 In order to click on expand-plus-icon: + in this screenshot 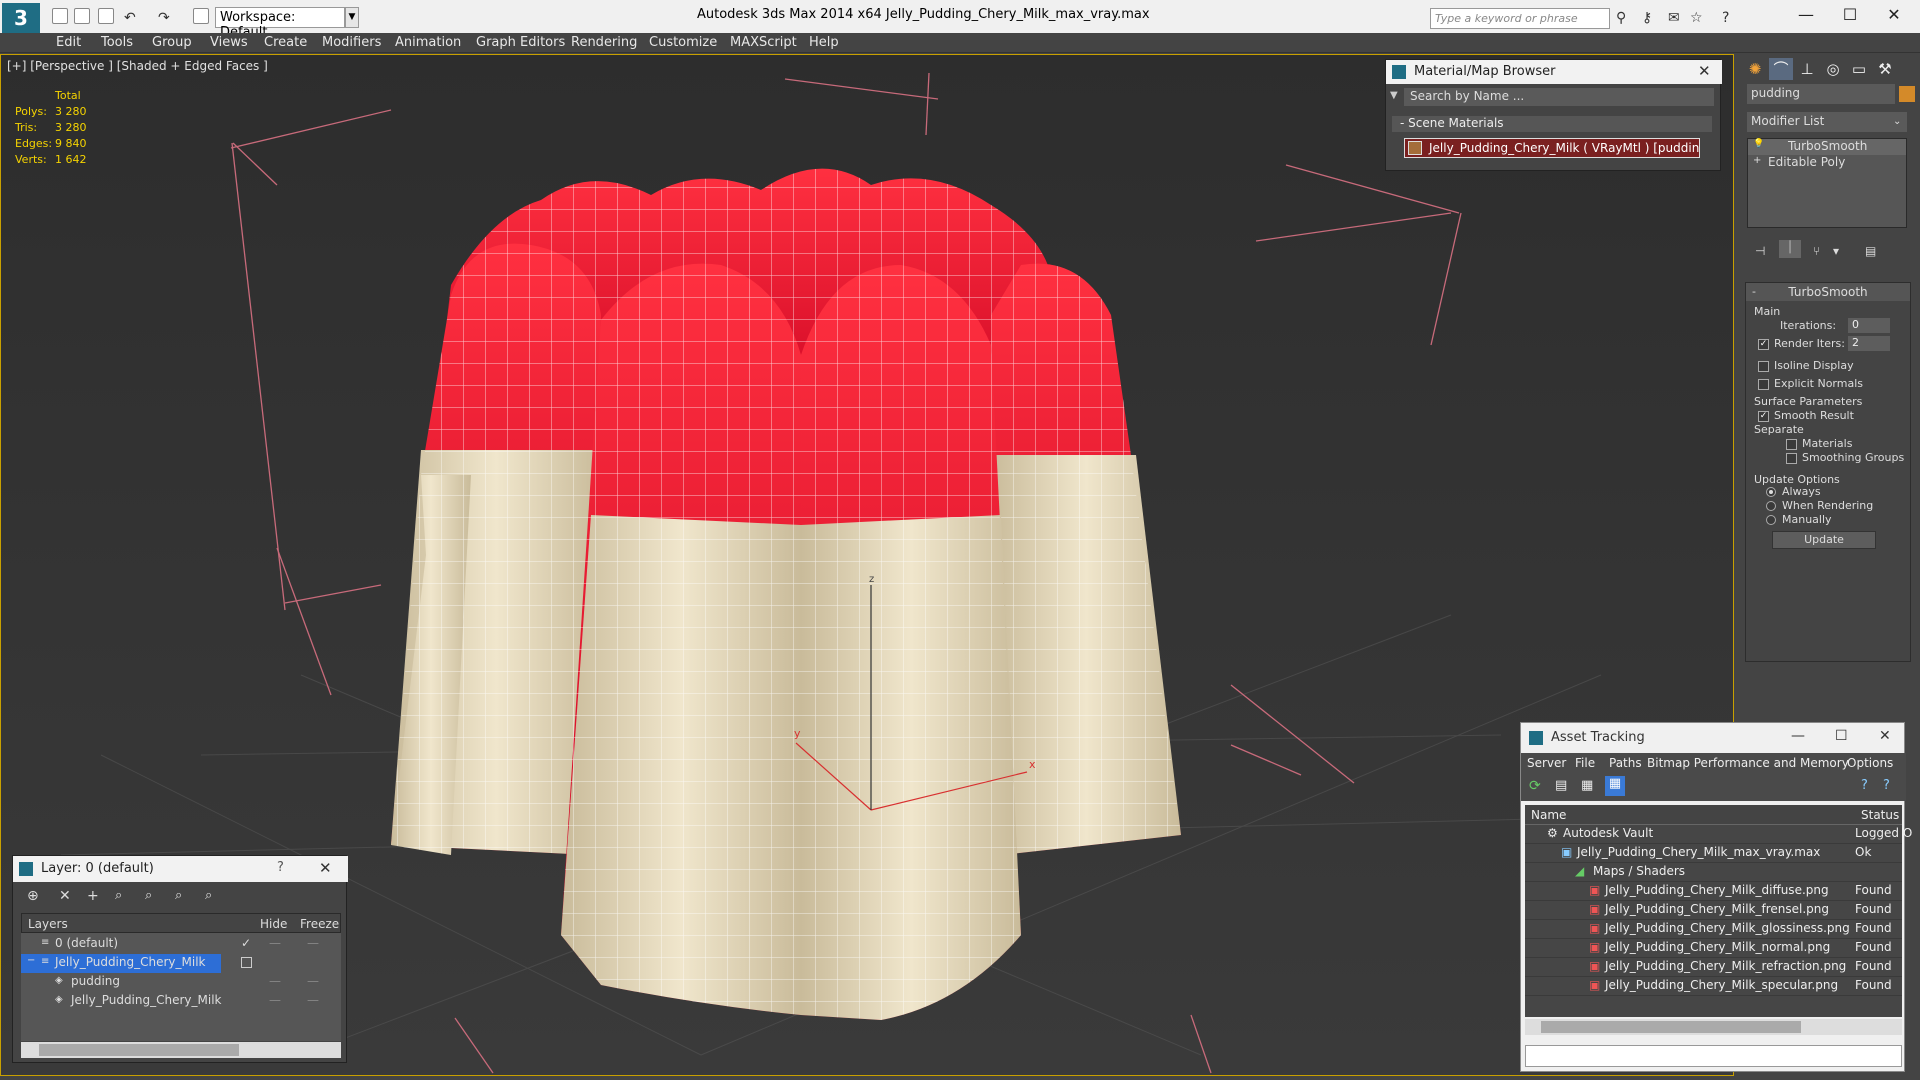, I will do `click(1757, 160)`.